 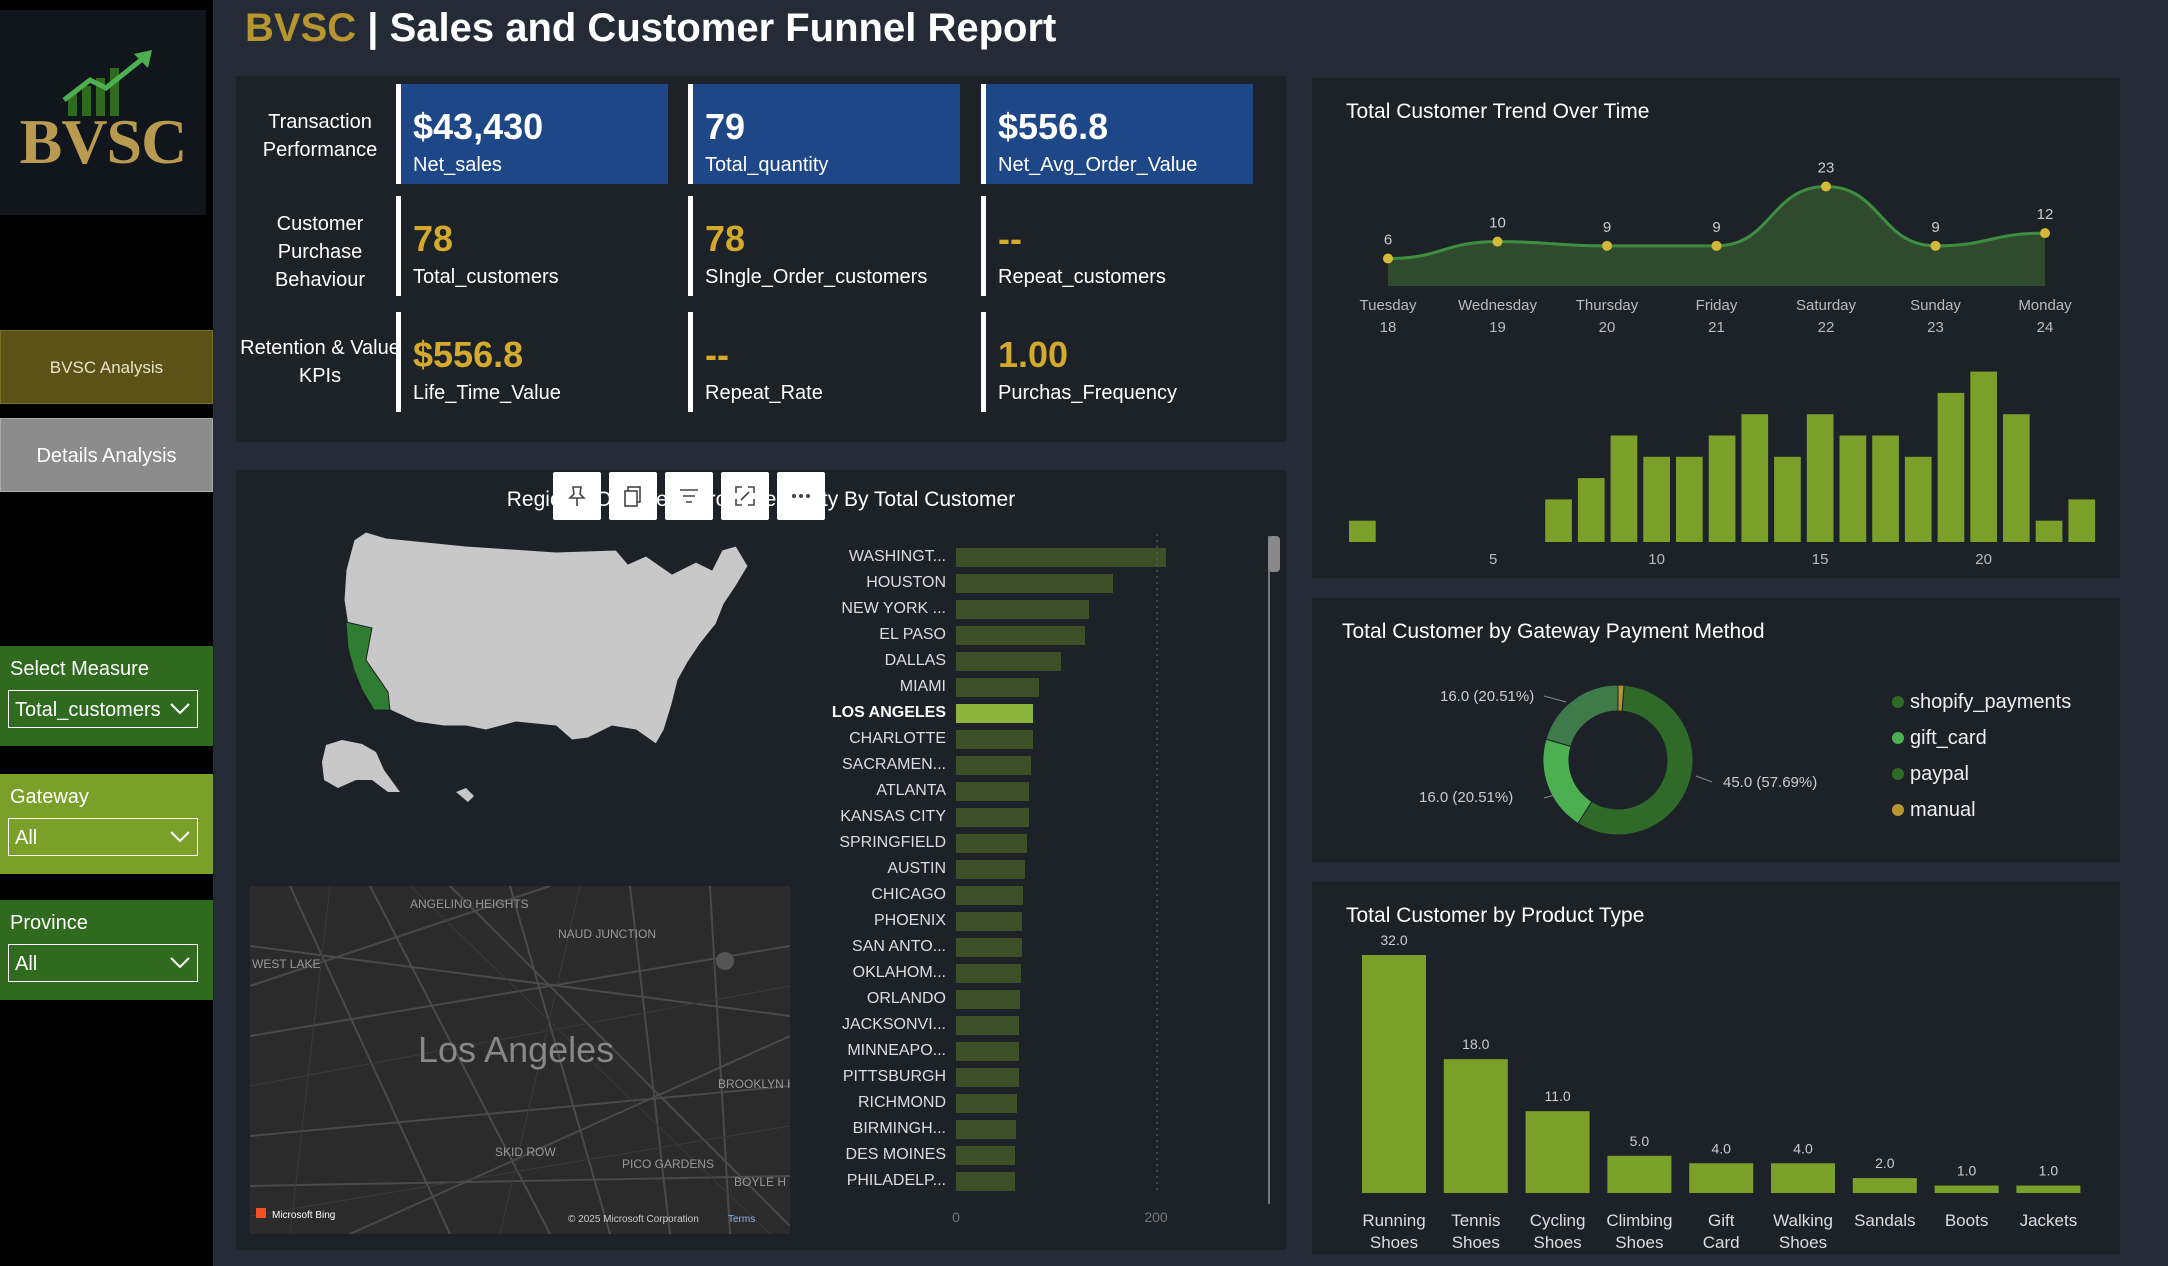 What do you see at coordinates (1567, 781) in the screenshot?
I see `donut-slice-gift-card` at bounding box center [1567, 781].